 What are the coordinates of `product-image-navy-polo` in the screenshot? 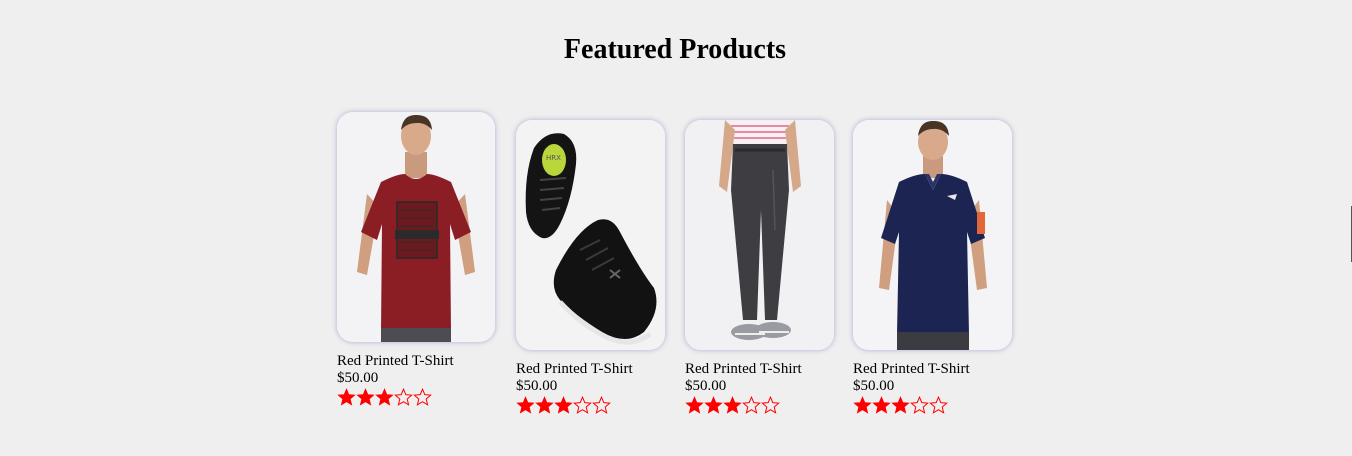 It's located at (932, 235).